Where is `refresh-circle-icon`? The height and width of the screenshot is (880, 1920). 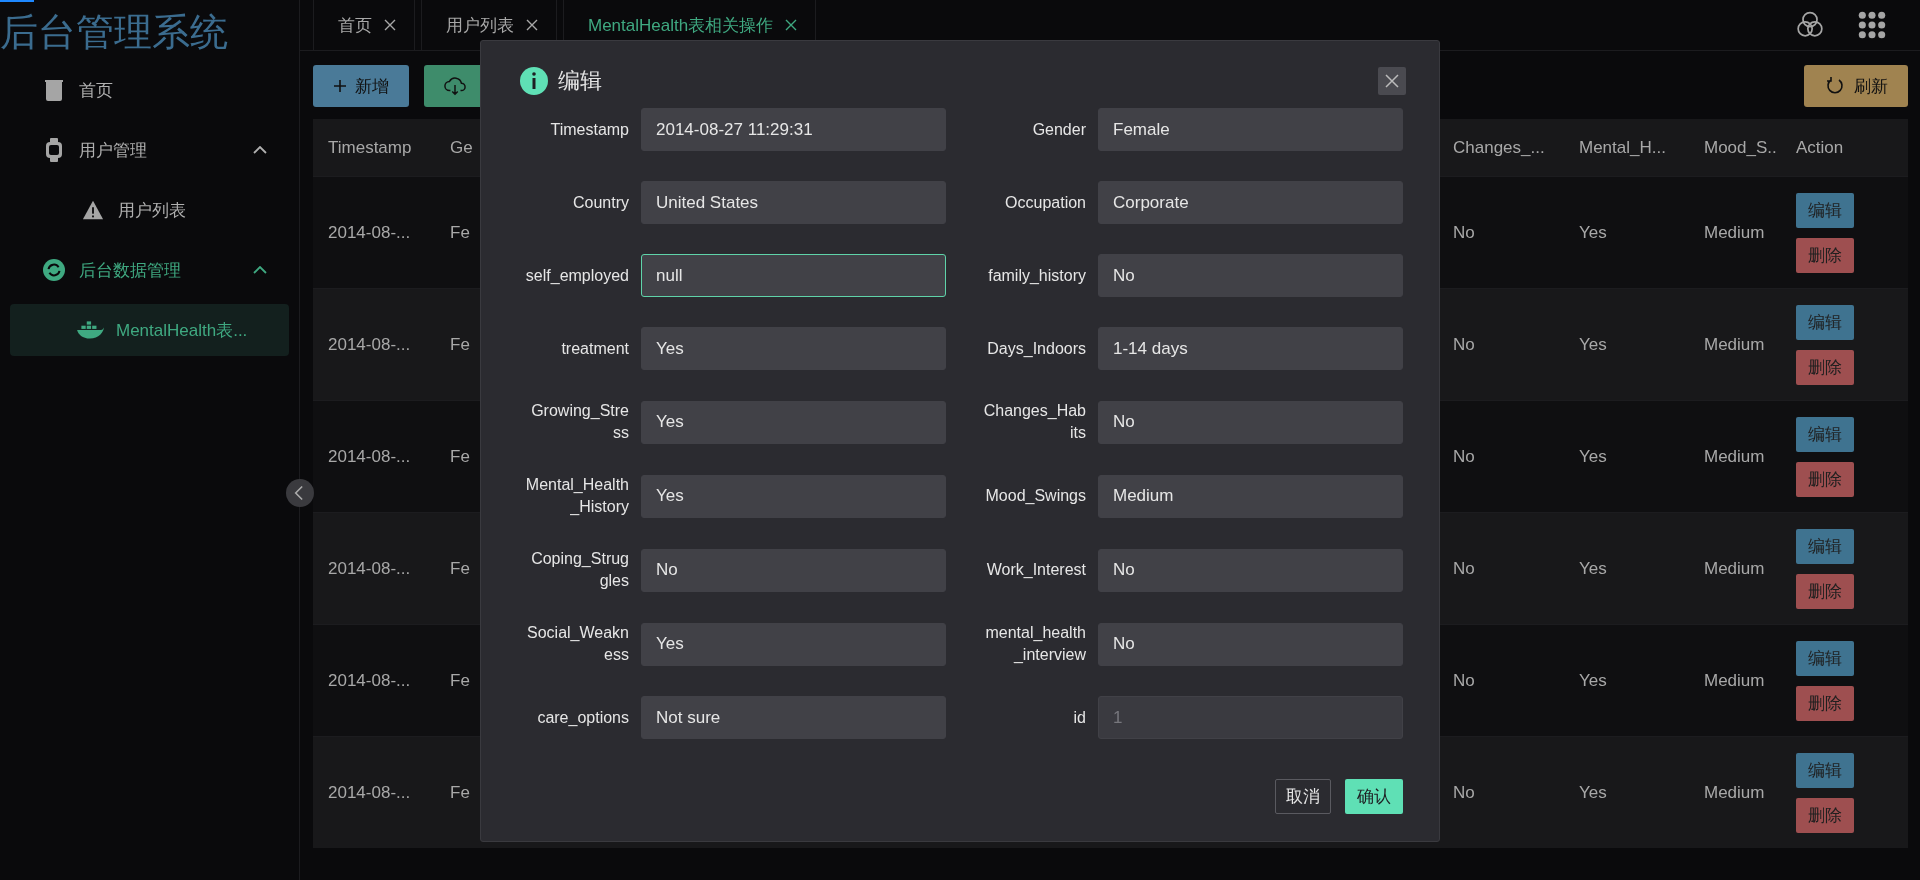
refresh-circle-icon is located at coordinates (54, 270).